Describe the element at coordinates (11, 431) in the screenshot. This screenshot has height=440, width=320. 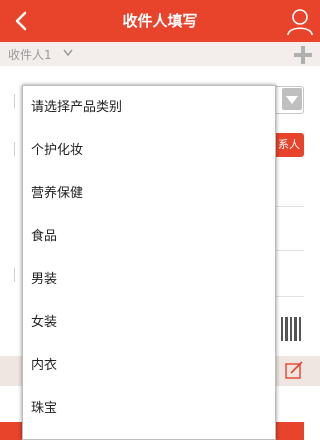
I see `bottom-button-left` at that location.